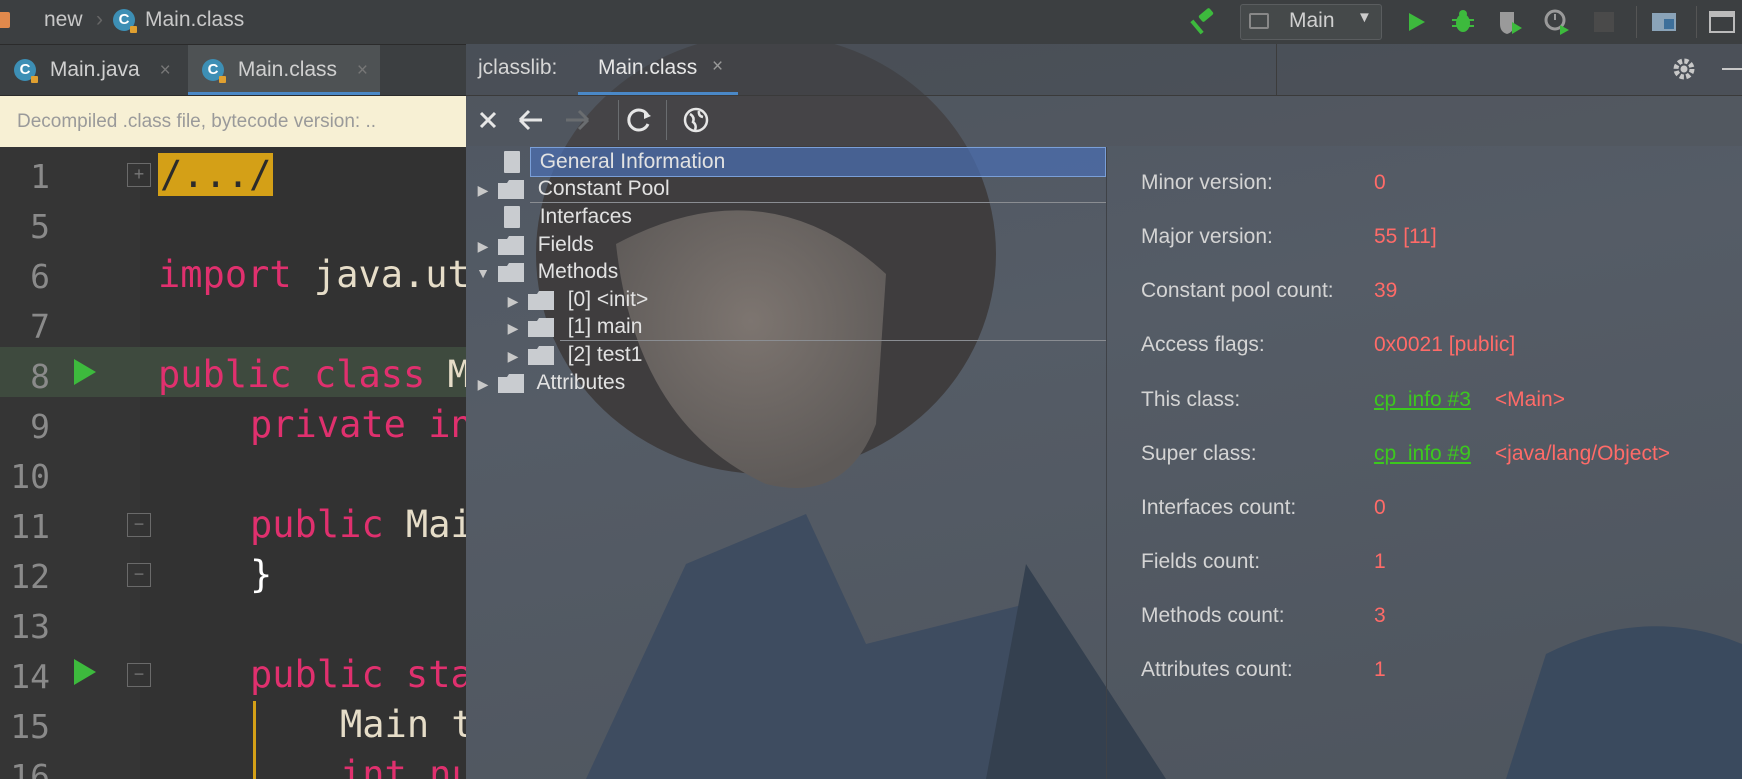  Describe the element at coordinates (578, 271) in the screenshot. I see `tree-label: Methods` at that location.